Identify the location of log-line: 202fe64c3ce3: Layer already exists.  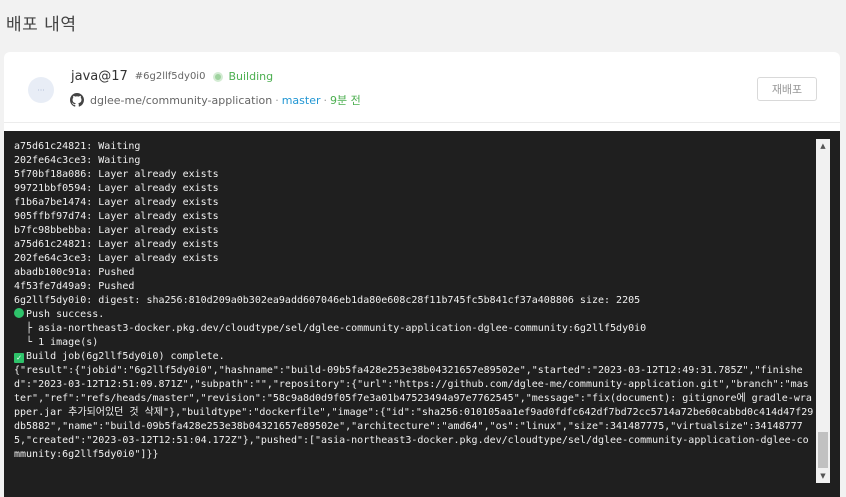
(116, 258).